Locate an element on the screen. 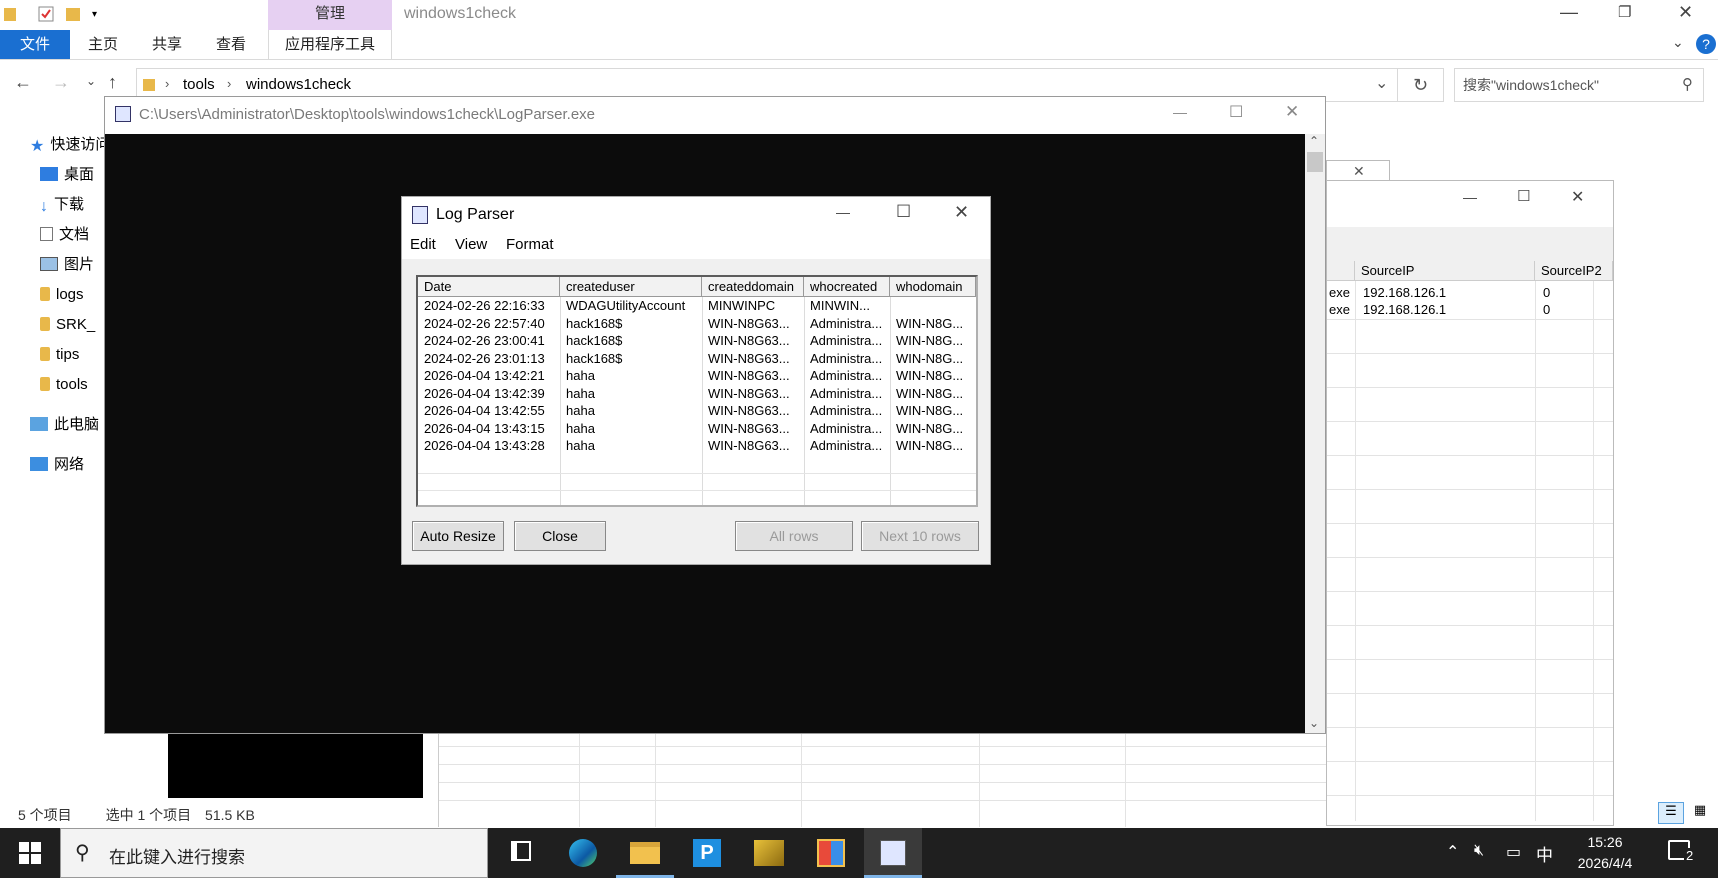 This screenshot has width=1718, height=878. edge-icon is located at coordinates (583, 853).